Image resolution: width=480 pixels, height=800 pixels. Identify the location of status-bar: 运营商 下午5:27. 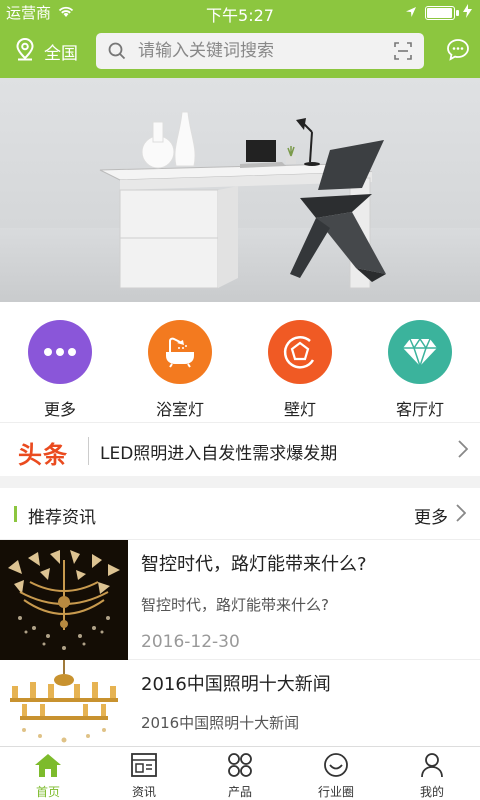
(240, 12).